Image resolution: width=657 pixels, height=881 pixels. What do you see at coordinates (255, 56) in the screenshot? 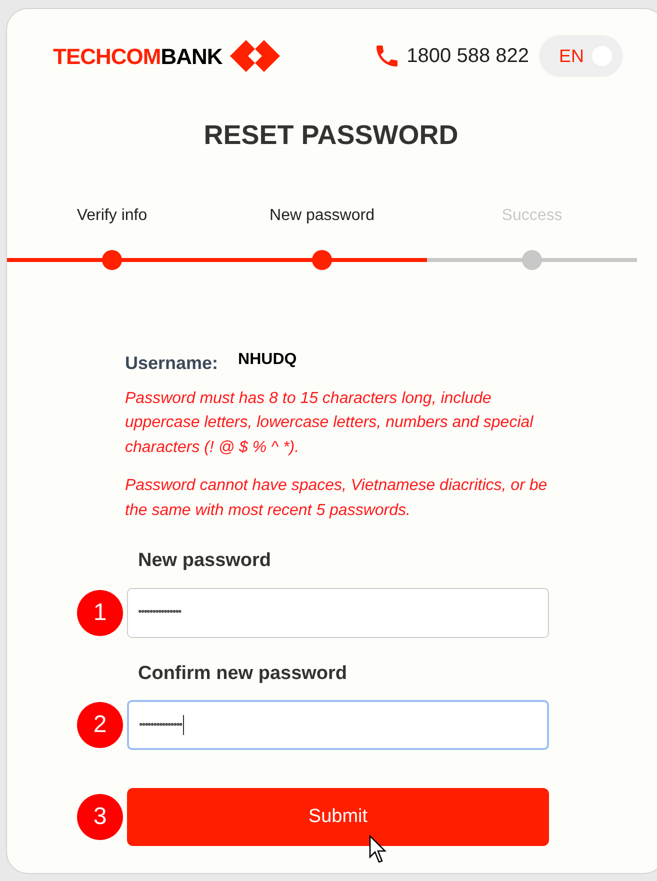
I see `diamond-logo-icon` at bounding box center [255, 56].